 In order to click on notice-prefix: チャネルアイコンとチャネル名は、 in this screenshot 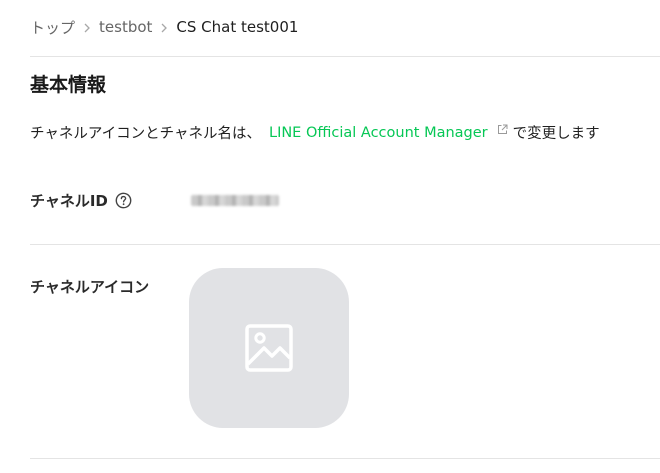, I will do `click(145, 134)`.